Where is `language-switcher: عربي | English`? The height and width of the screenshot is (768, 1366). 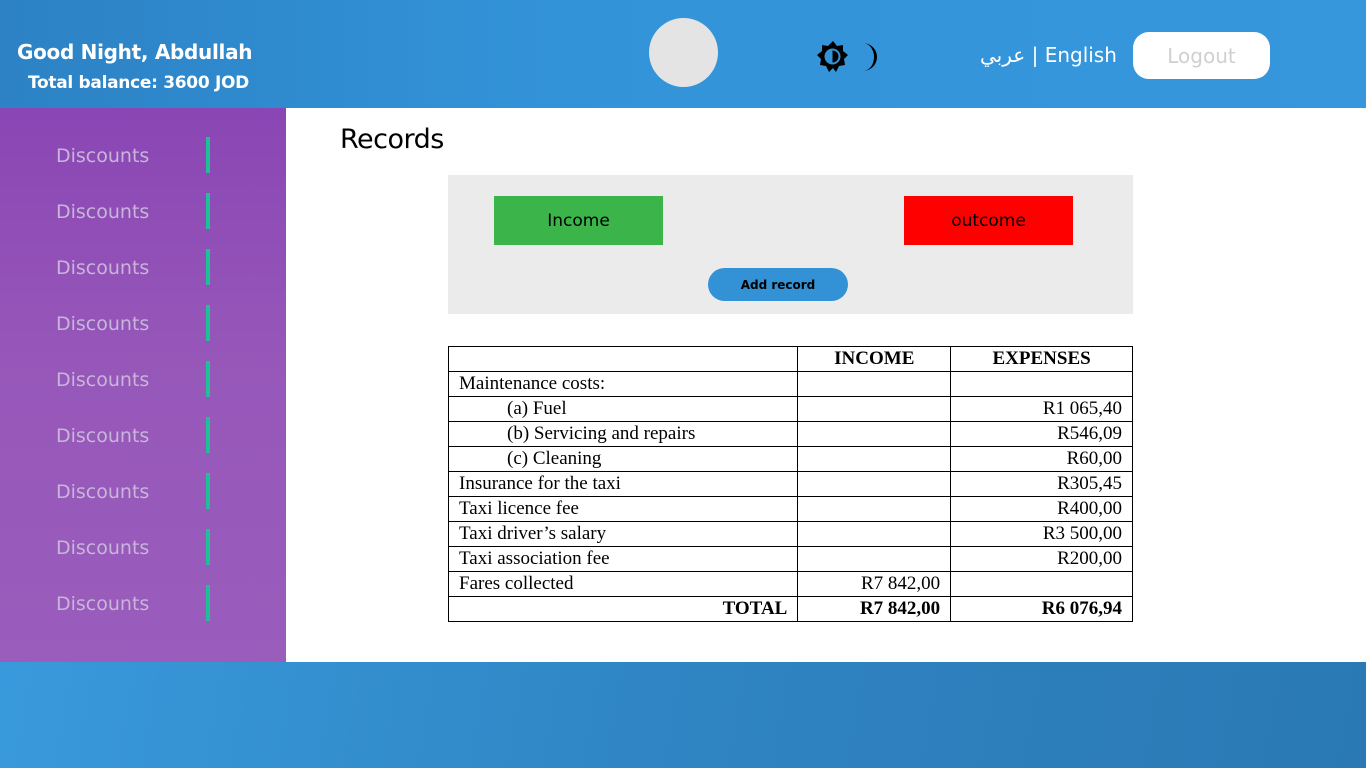
language-switcher: عربي | English is located at coordinates (1048, 55).